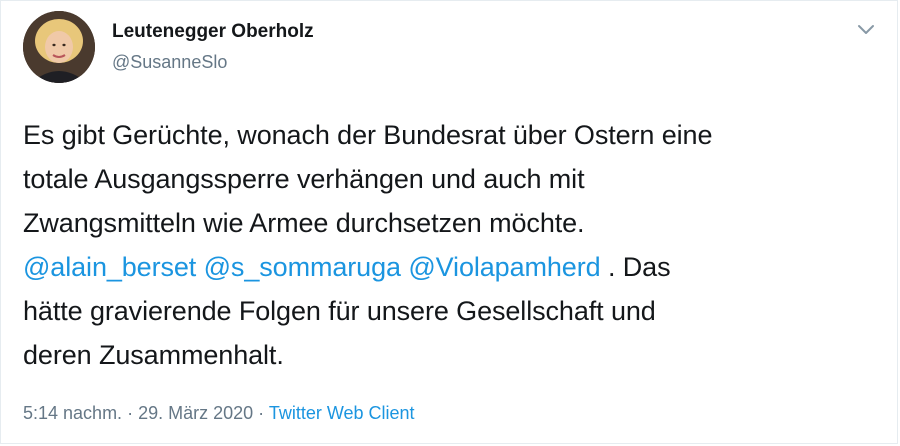 The image size is (900, 446). What do you see at coordinates (169, 62) in the screenshot?
I see `author-handle: @SusanneSlo` at bounding box center [169, 62].